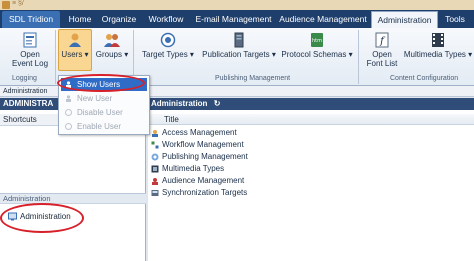 The height and width of the screenshot is (261, 474). What do you see at coordinates (119, 19) in the screenshot?
I see `tab-organize: Organize` at bounding box center [119, 19].